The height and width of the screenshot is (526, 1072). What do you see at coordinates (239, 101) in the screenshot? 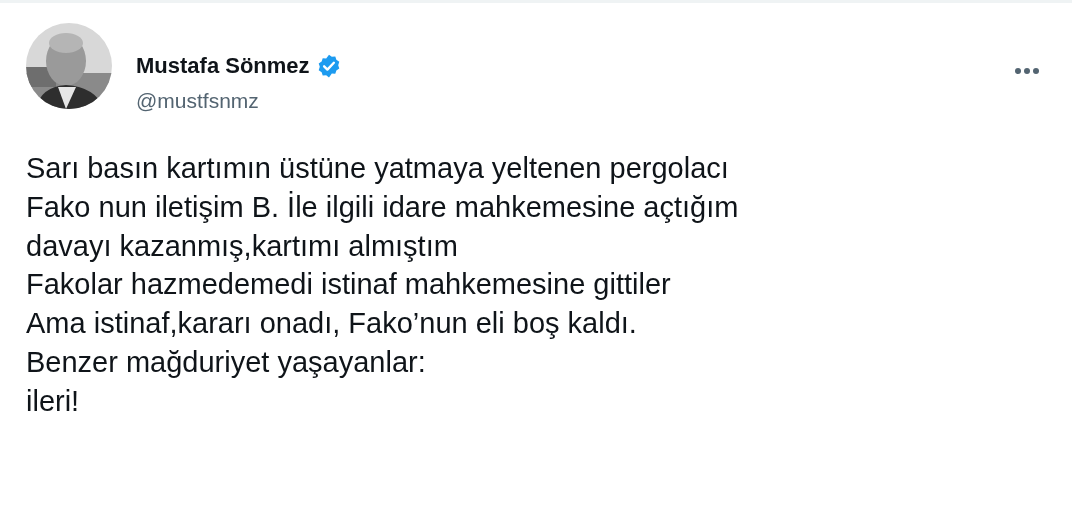
I see `author-handle: @mustfsnmz` at bounding box center [239, 101].